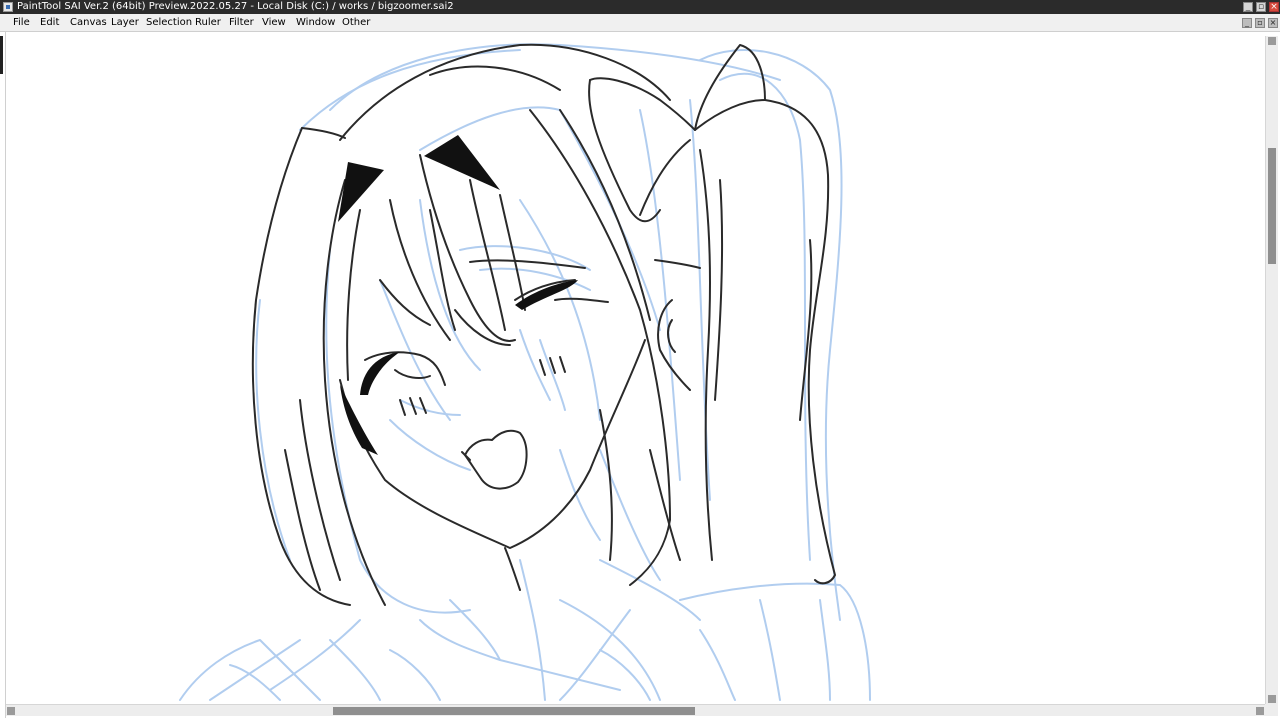  I want to click on doc-minimize-button: _, so click(1247, 23).